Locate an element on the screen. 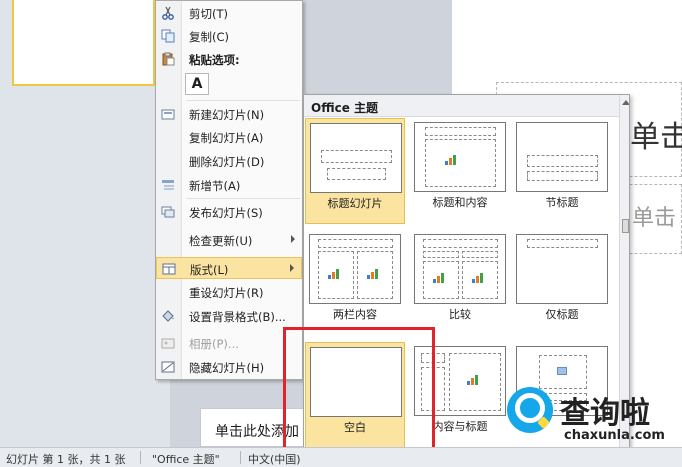  layout-section-header: 节标题 is located at coordinates (562, 171).